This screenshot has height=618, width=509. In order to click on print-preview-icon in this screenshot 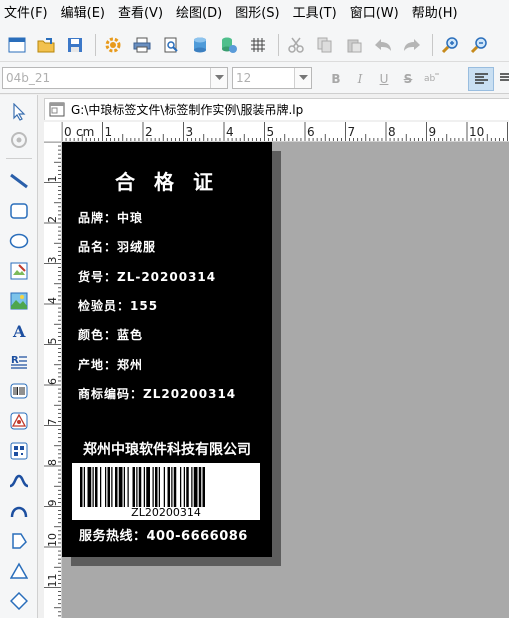, I will do `click(171, 44)`.